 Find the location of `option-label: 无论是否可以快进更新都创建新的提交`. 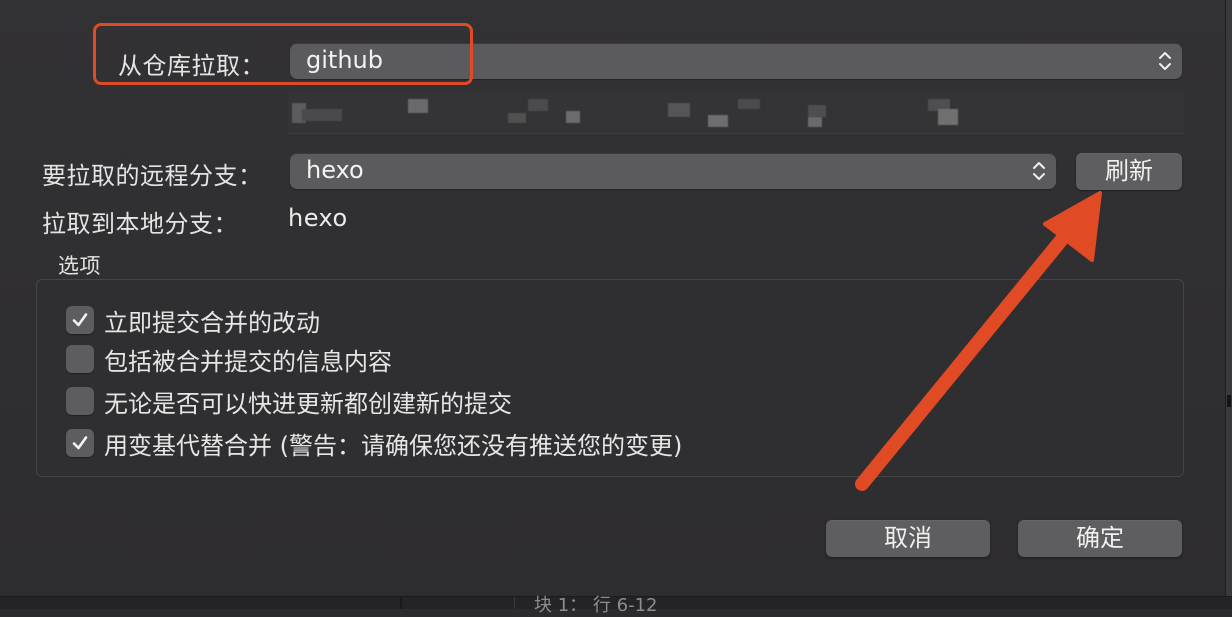

option-label: 无论是否可以快进更新都创建新的提交 is located at coordinates (308, 404).